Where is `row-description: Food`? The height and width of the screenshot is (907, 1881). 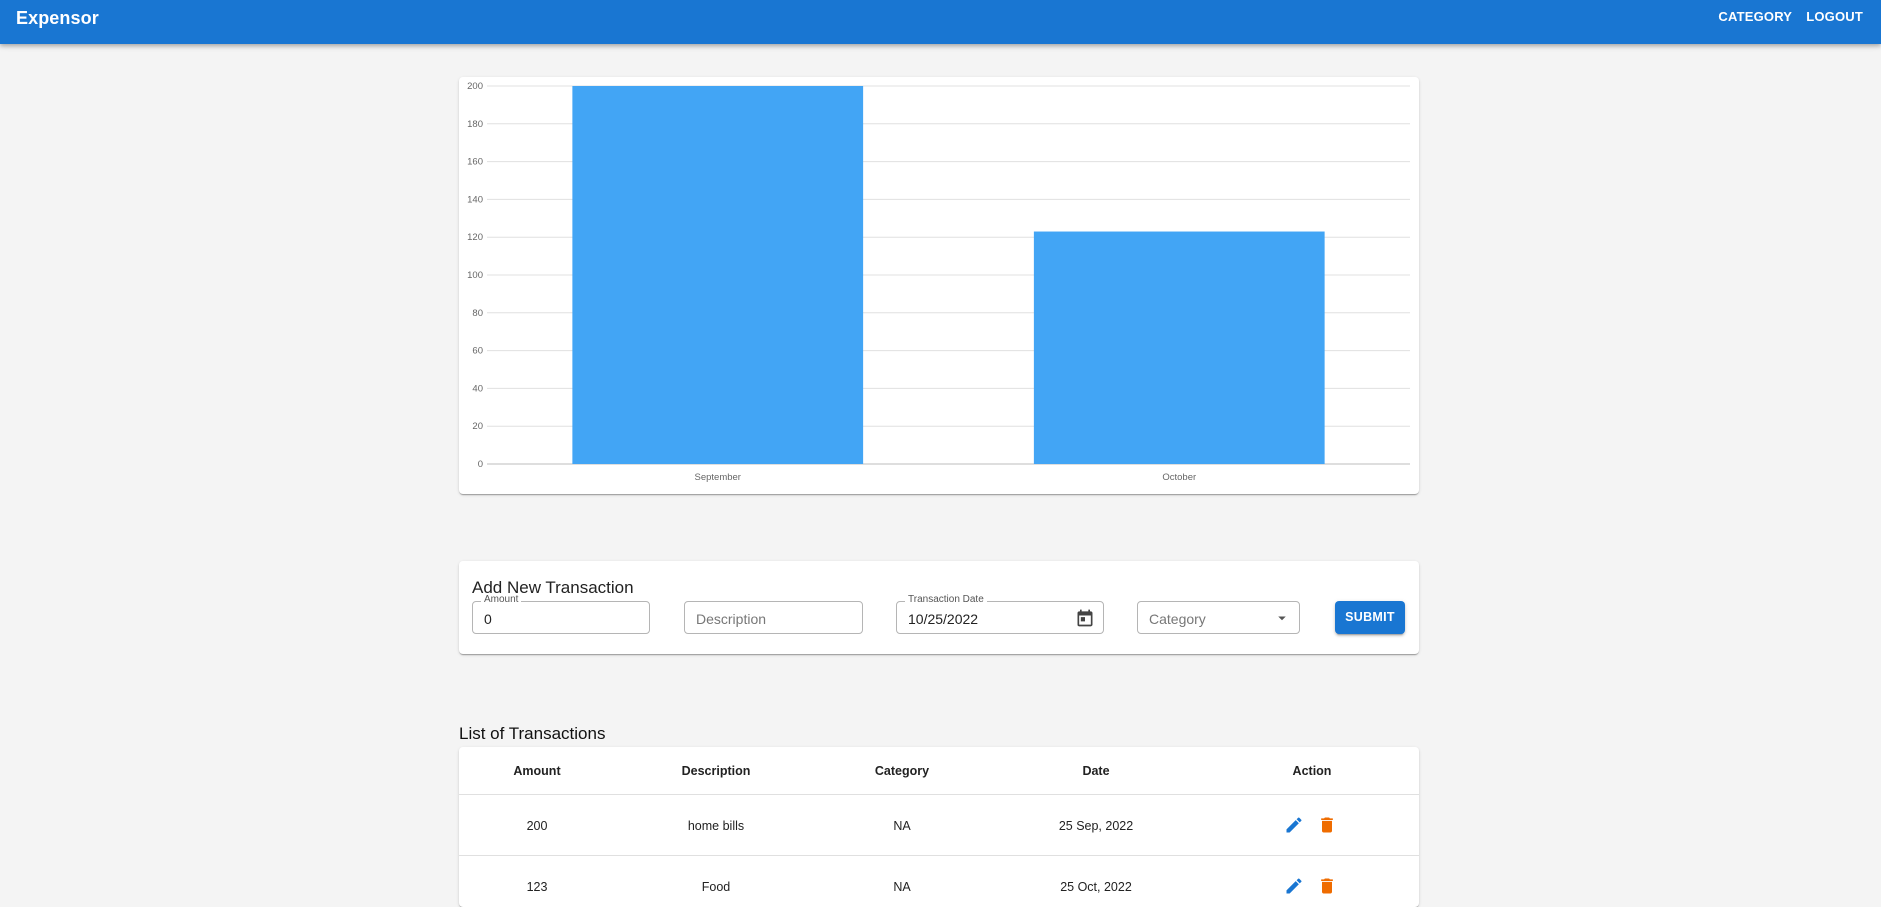
row-description: Food is located at coordinates (716, 887).